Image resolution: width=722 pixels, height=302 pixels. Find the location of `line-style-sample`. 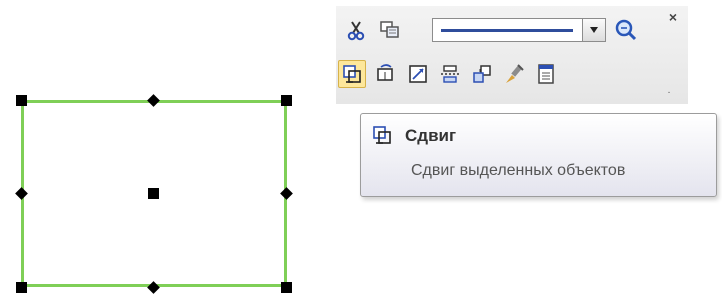

line-style-sample is located at coordinates (507, 30).